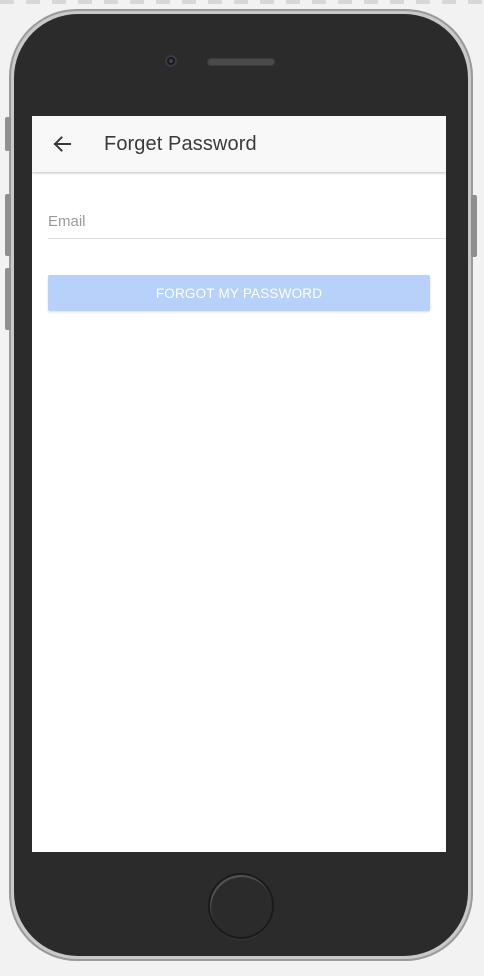 This screenshot has width=484, height=976. I want to click on forgot-password-button: FORGOT MY PASSWORD, so click(239, 293).